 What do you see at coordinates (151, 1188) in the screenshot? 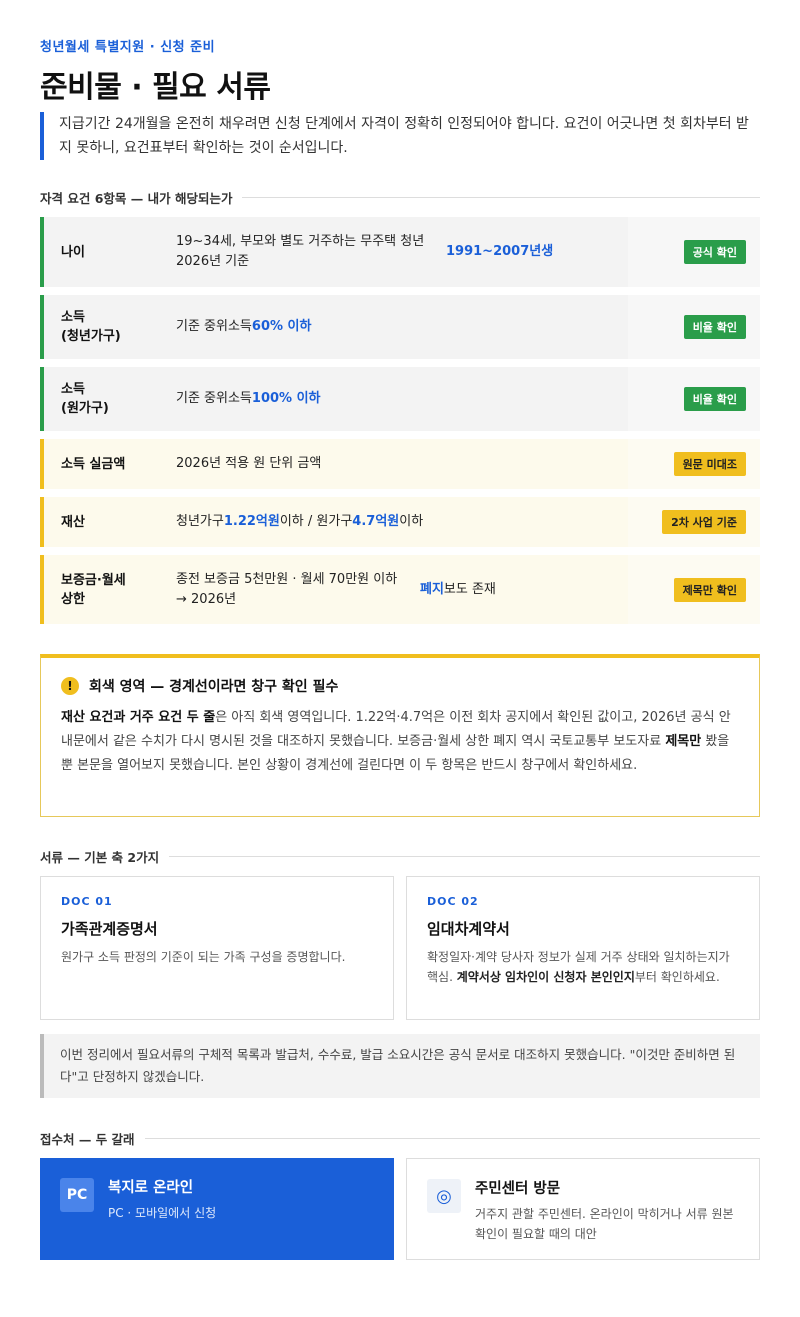
I see `channel-title: 복지로 온라인` at bounding box center [151, 1188].